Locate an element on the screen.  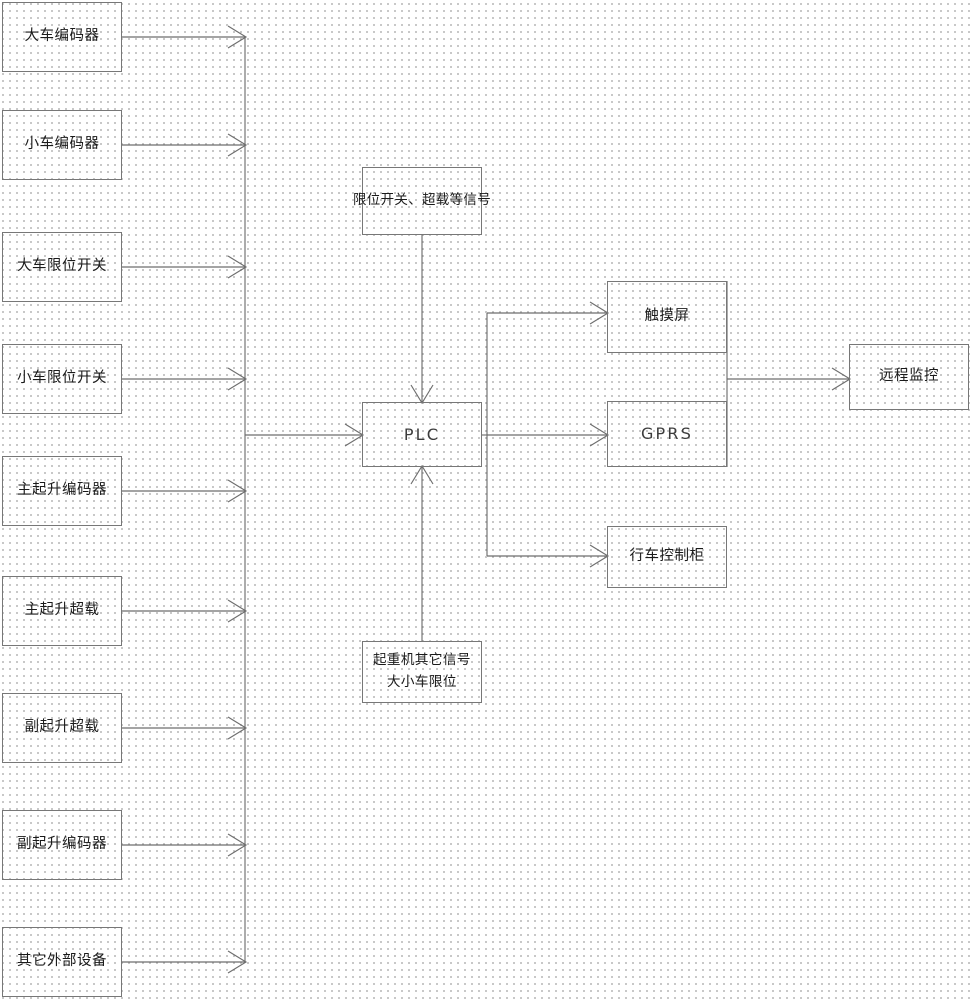
input-box-zhu-qi-sheng-bian-ma-qi: 主起升编码器 is located at coordinates (62, 491).